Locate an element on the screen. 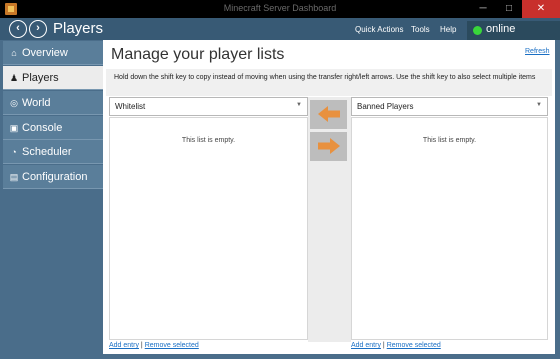  globe-icon: ◎ is located at coordinates (14, 103).